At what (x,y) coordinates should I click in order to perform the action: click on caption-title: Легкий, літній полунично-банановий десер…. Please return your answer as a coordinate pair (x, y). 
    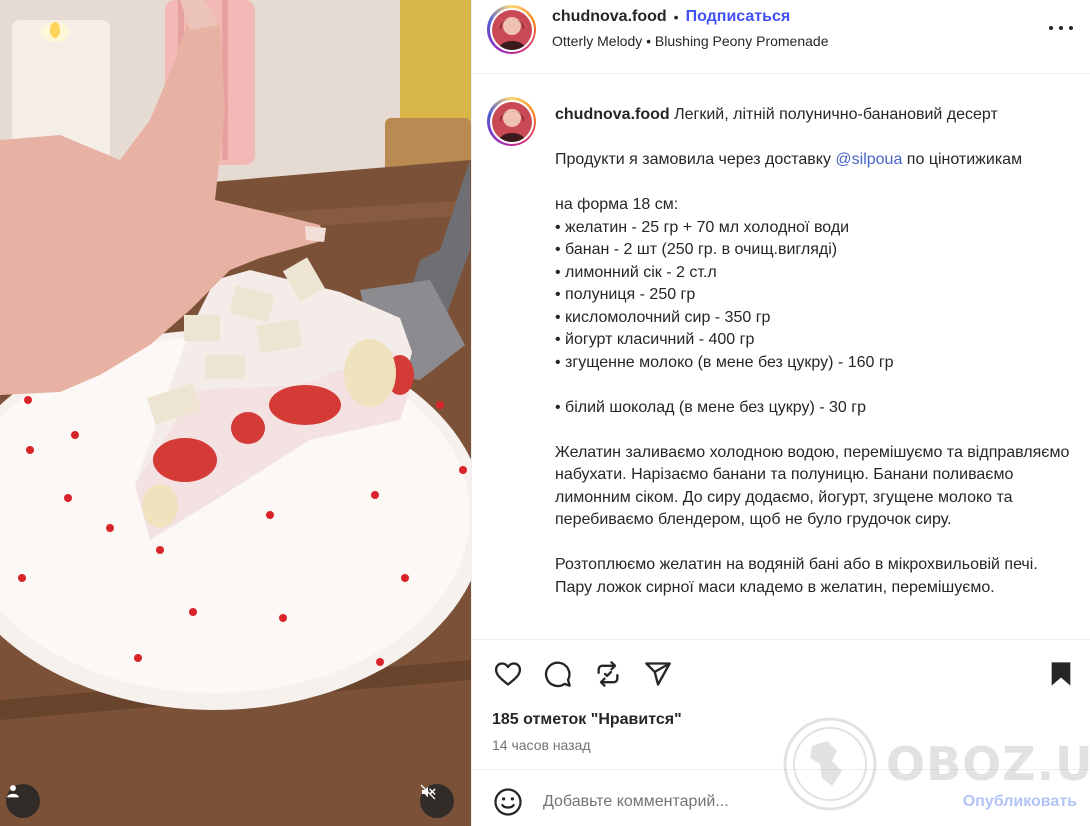
    Looking at the image, I should click on (833, 114).